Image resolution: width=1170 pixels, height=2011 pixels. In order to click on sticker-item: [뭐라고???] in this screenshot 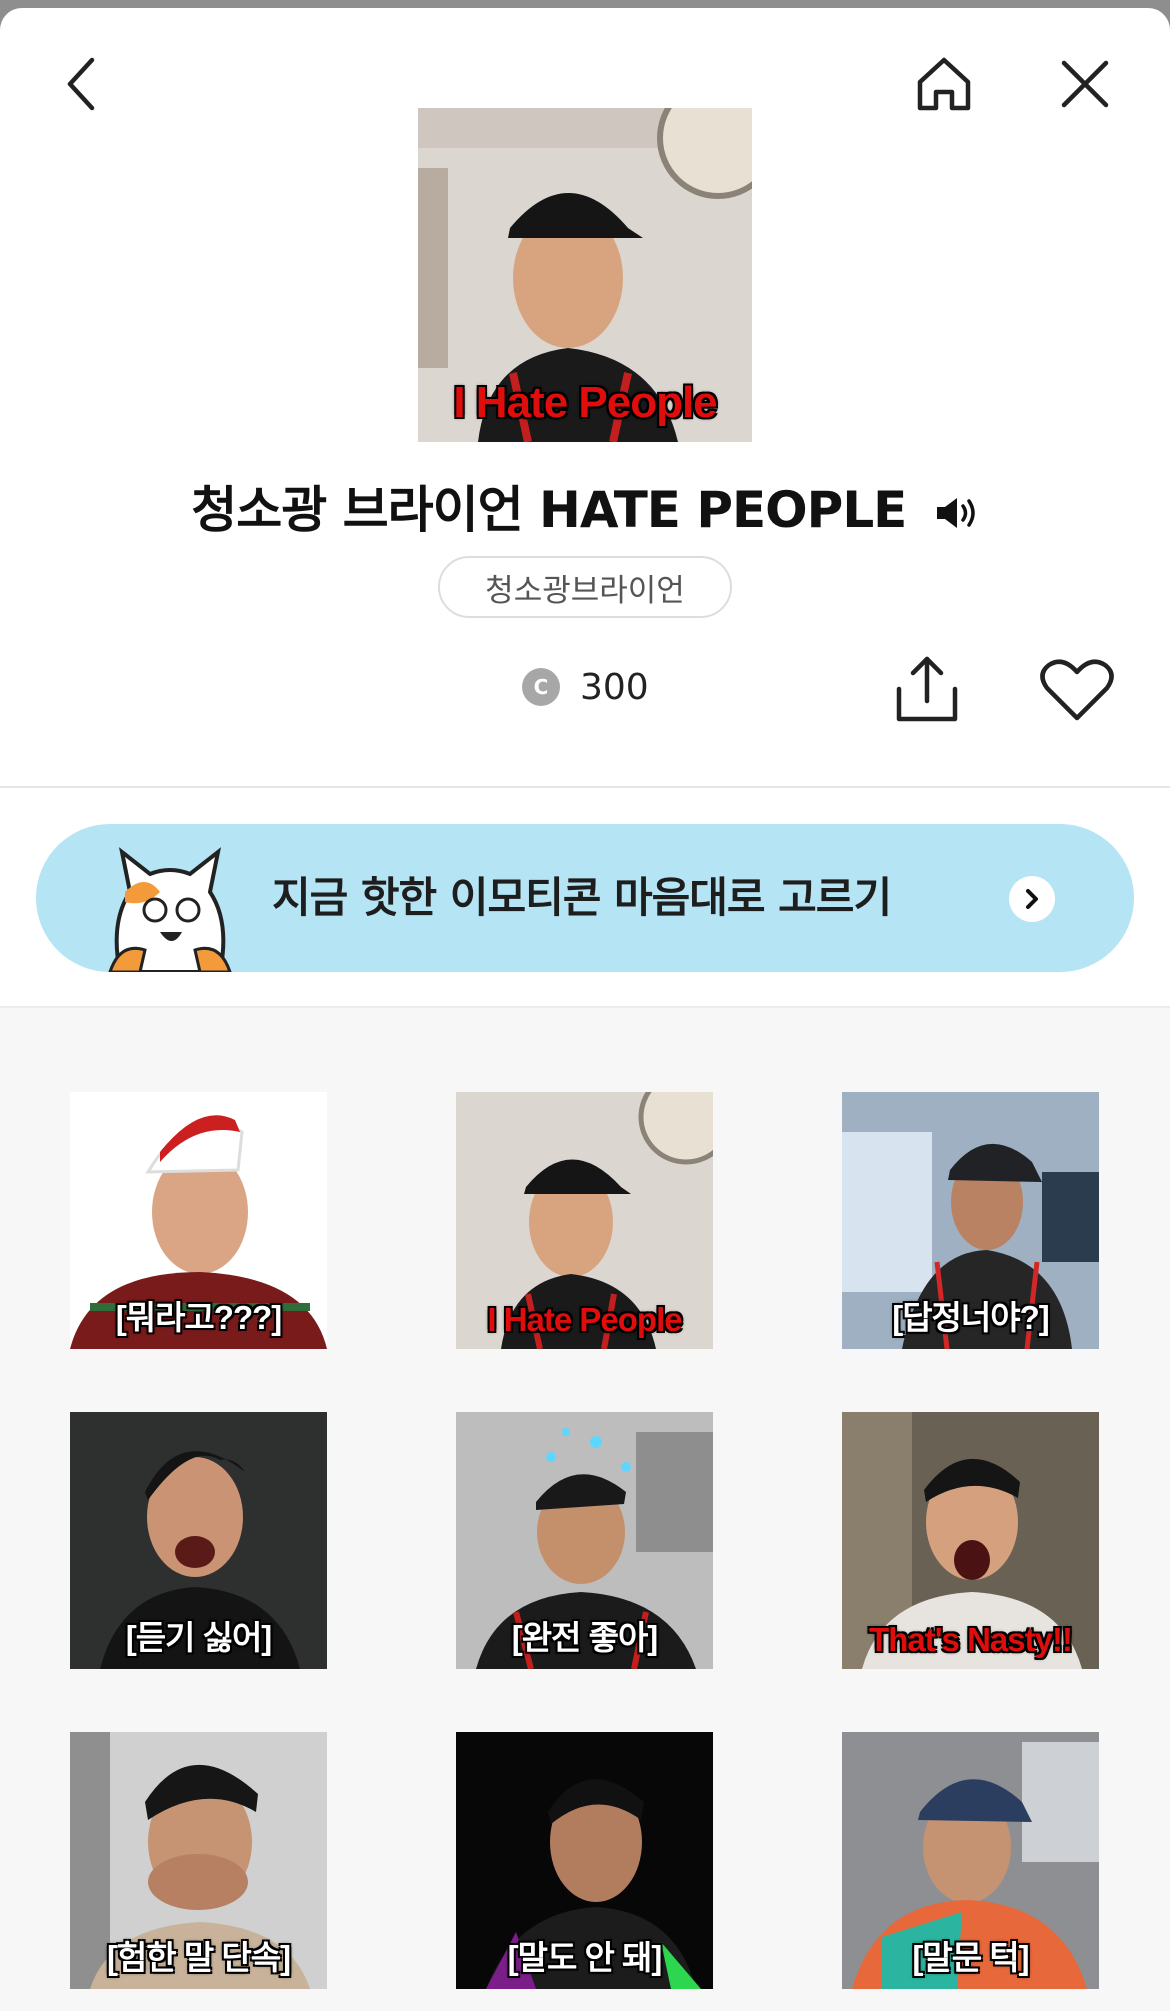, I will do `click(198, 1220)`.